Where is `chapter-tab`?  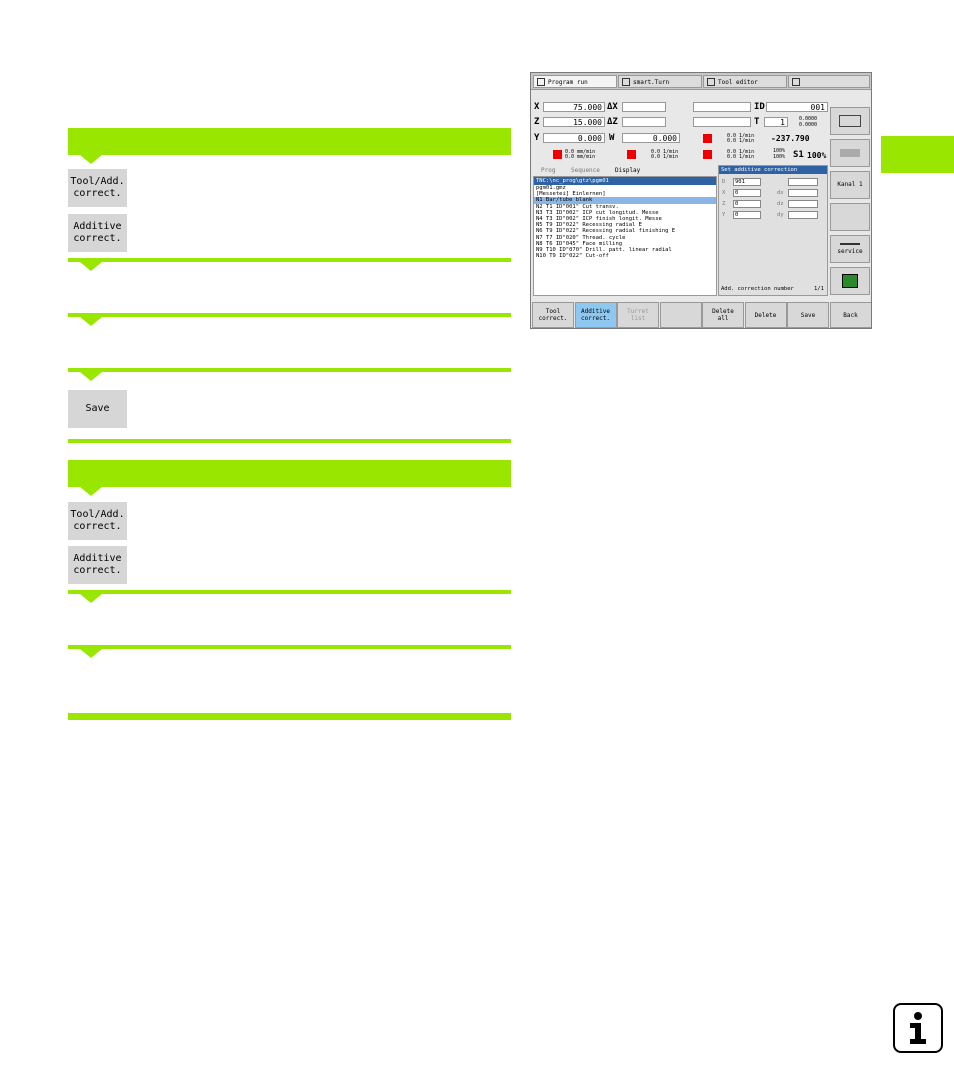 chapter-tab is located at coordinates (917, 154).